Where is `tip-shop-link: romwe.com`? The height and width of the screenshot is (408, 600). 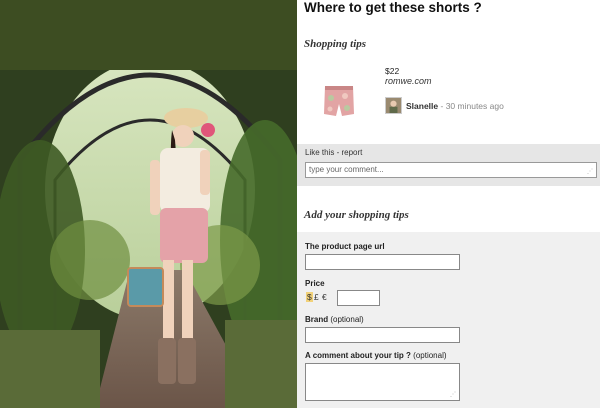 tip-shop-link: romwe.com is located at coordinates (408, 81).